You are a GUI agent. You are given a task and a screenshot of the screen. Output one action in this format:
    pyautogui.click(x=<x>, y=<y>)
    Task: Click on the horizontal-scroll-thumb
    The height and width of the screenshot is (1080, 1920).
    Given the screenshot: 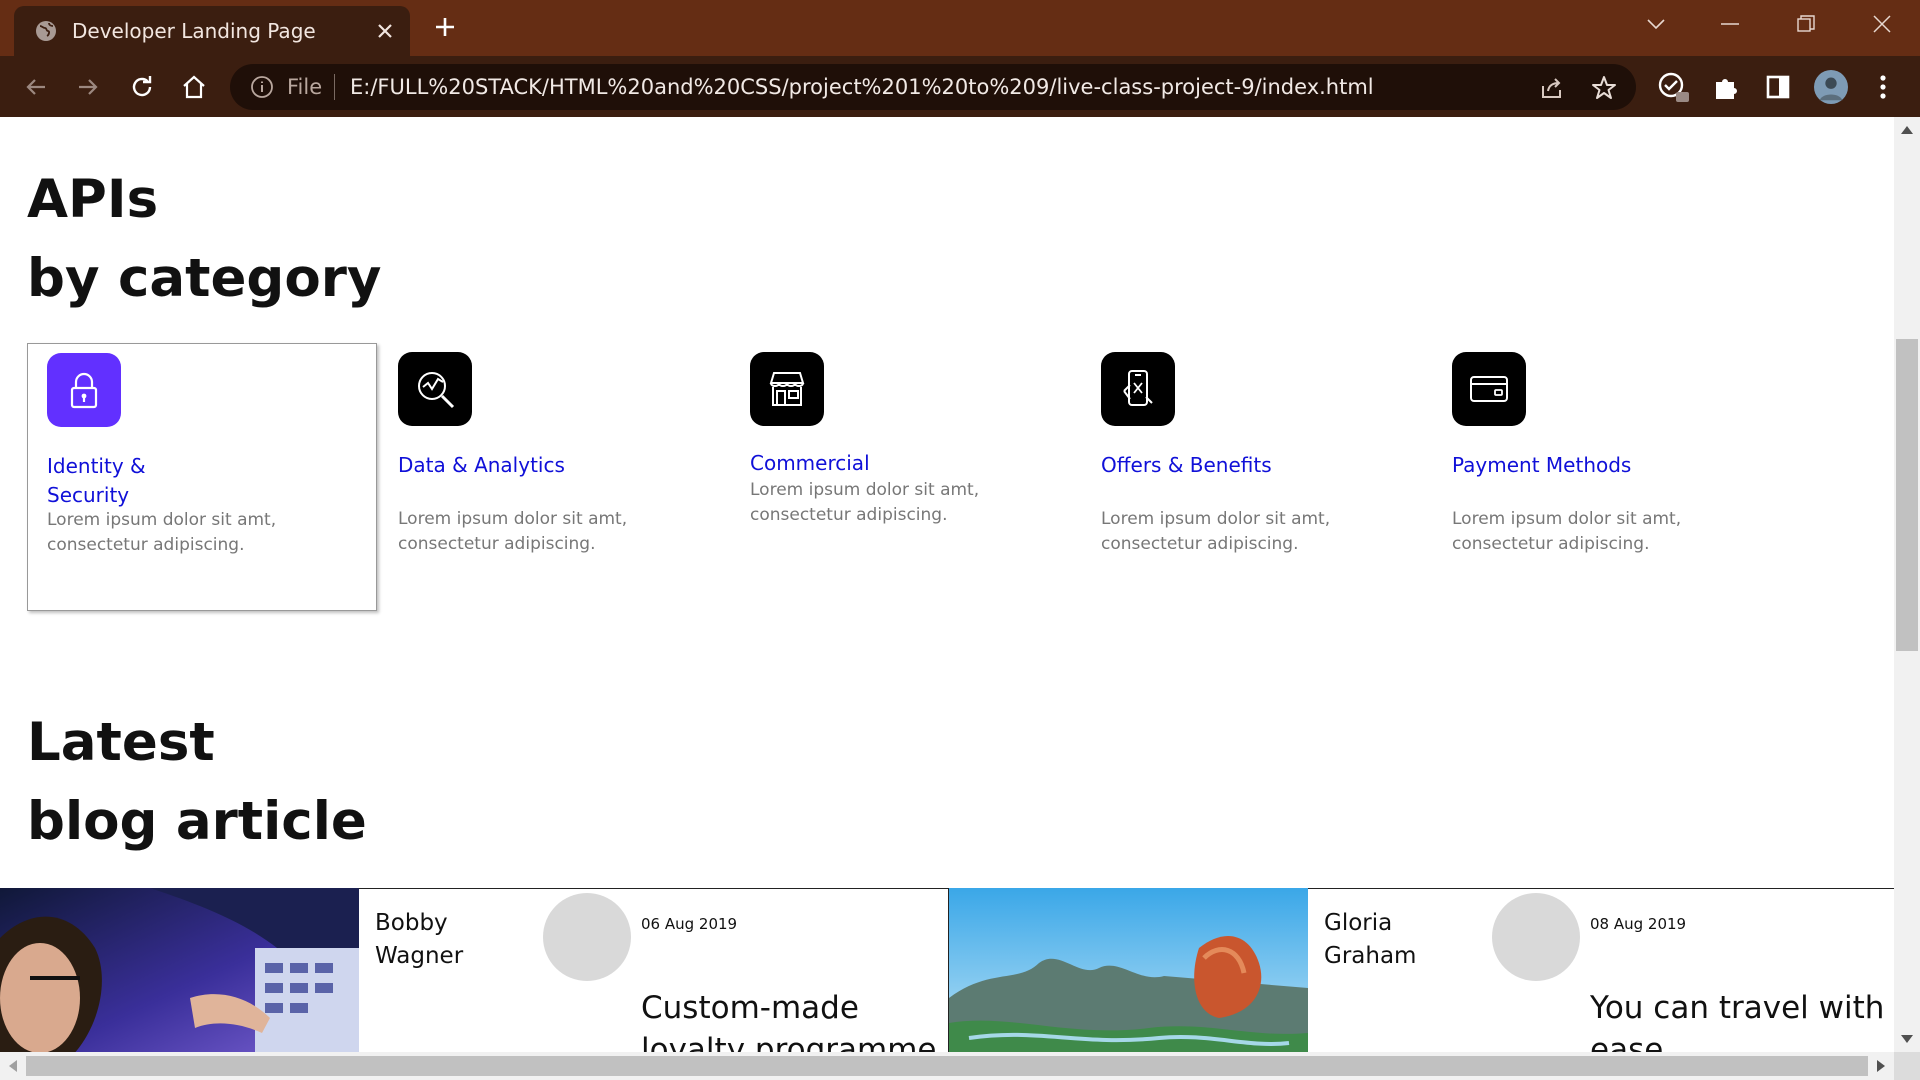 What is the action you would take?
    pyautogui.click(x=947, y=1066)
    